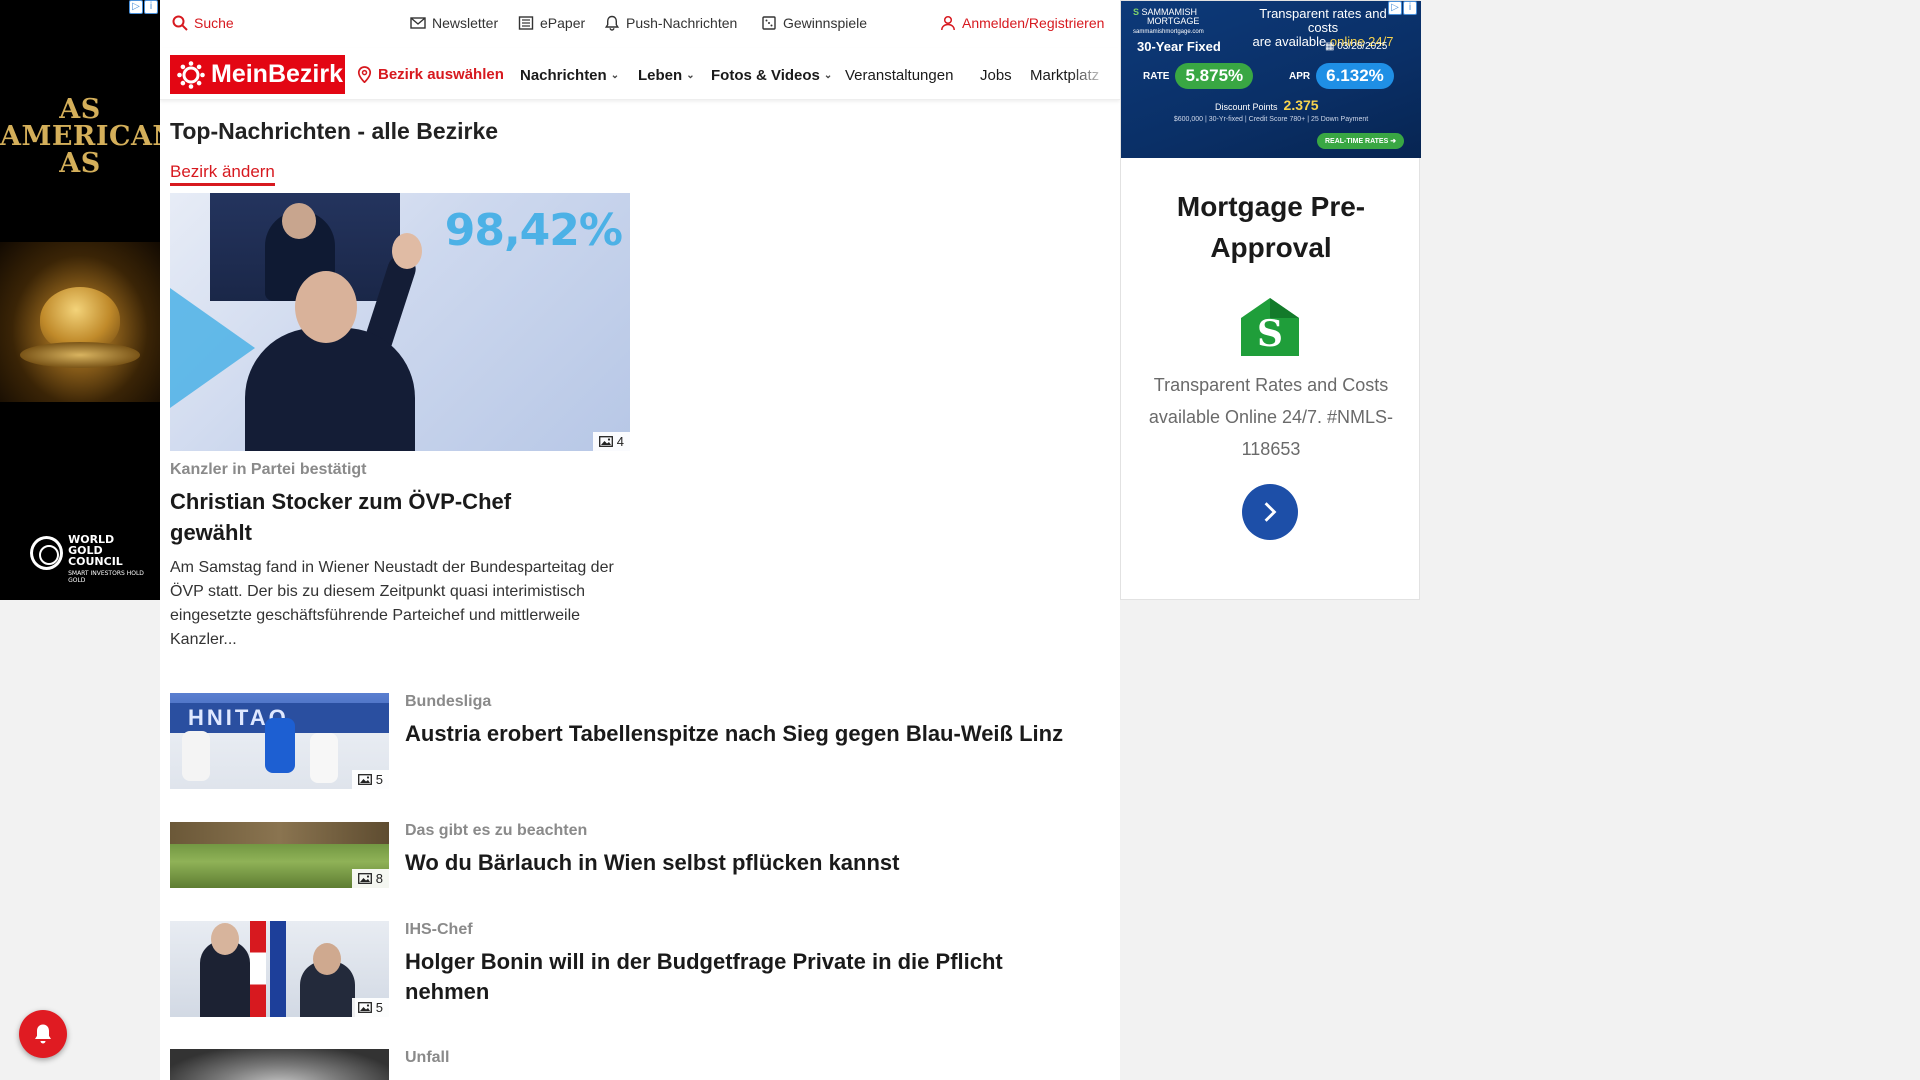 The image size is (1920, 1080). Describe the element at coordinates (364, 74) in the screenshot. I see `location-pin-icon` at that location.